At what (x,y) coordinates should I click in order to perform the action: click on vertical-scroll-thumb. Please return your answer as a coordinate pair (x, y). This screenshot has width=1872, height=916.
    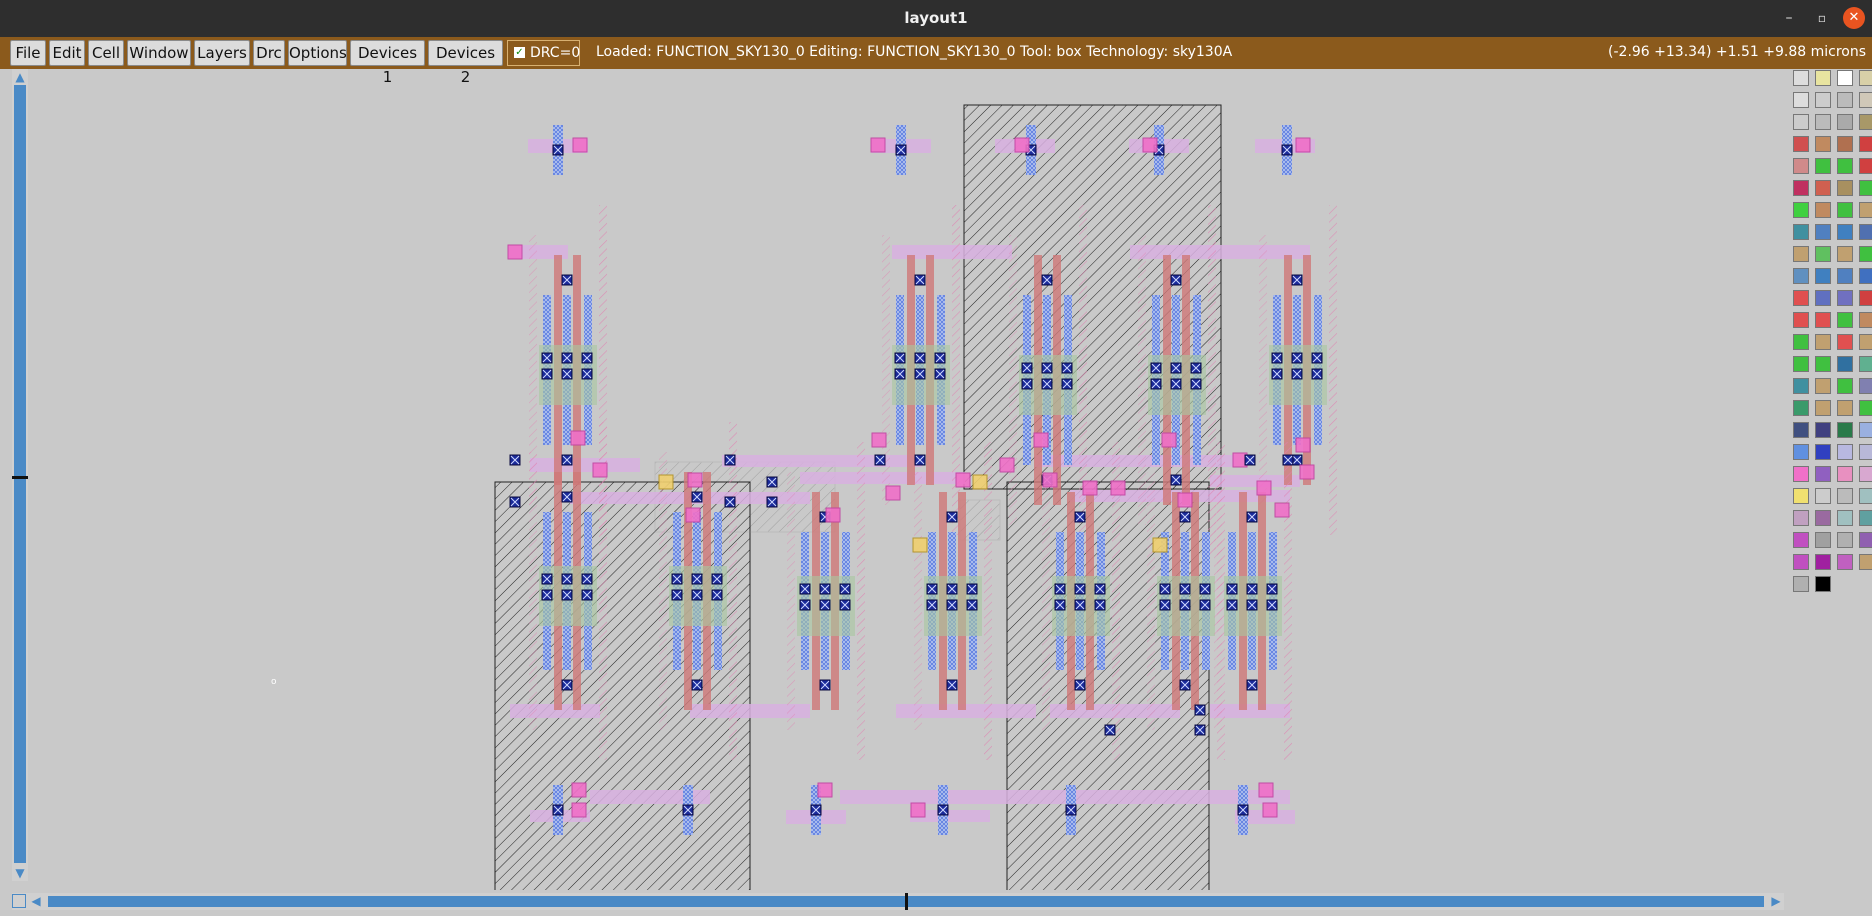
    Looking at the image, I should click on (20, 477).